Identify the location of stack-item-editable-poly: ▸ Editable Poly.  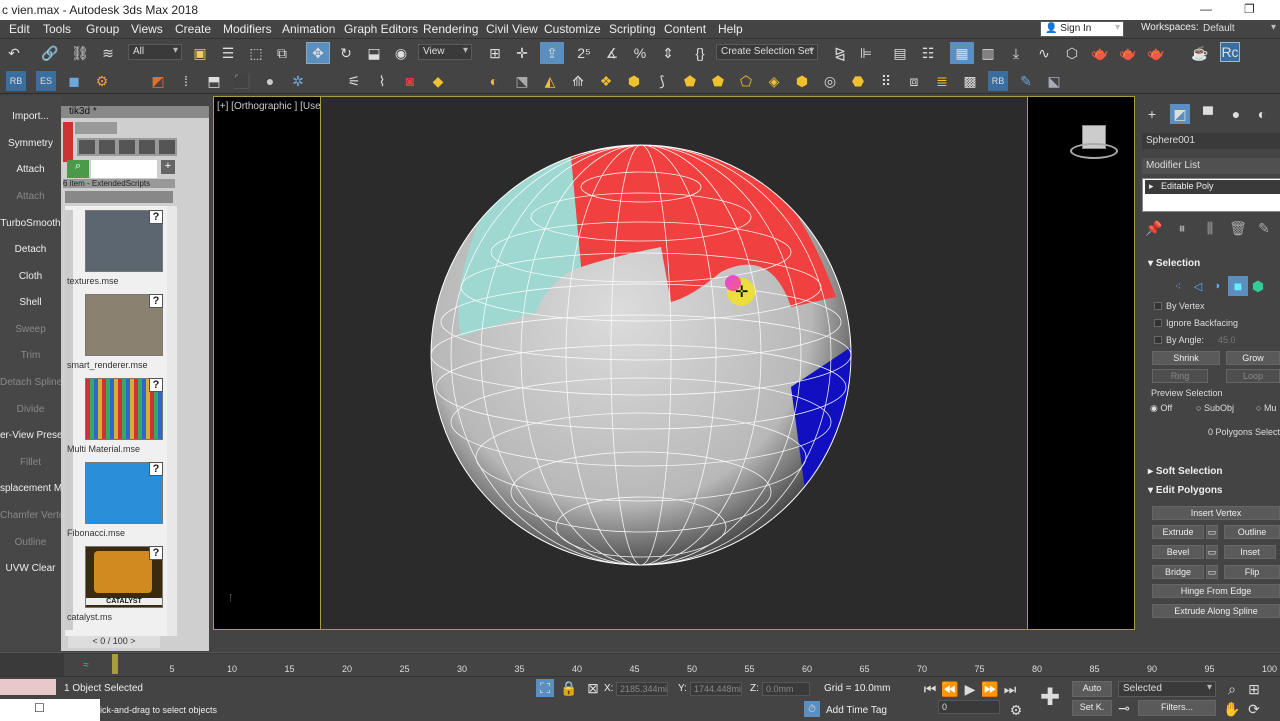
(1212, 187).